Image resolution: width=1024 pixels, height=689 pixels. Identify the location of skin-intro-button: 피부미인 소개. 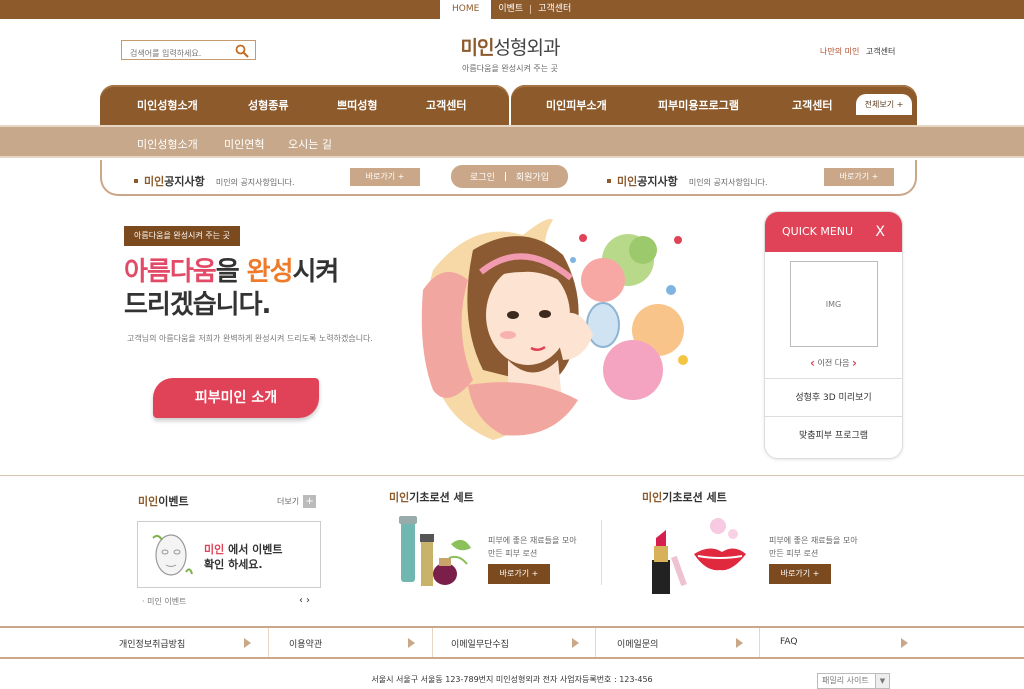
(236, 398).